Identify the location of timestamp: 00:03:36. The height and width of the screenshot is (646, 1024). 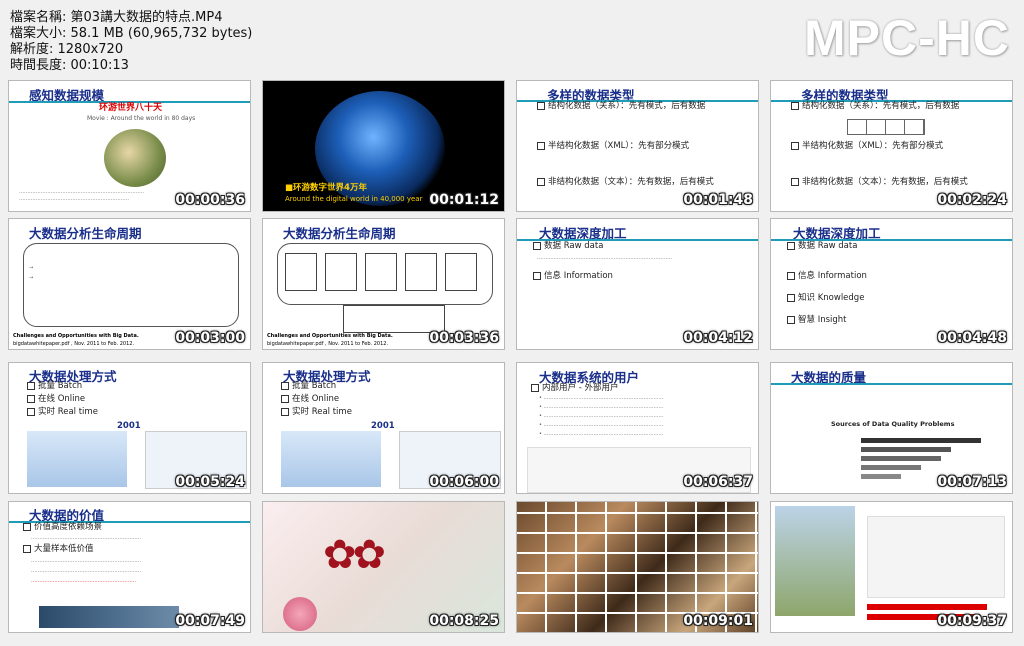
(464, 338).